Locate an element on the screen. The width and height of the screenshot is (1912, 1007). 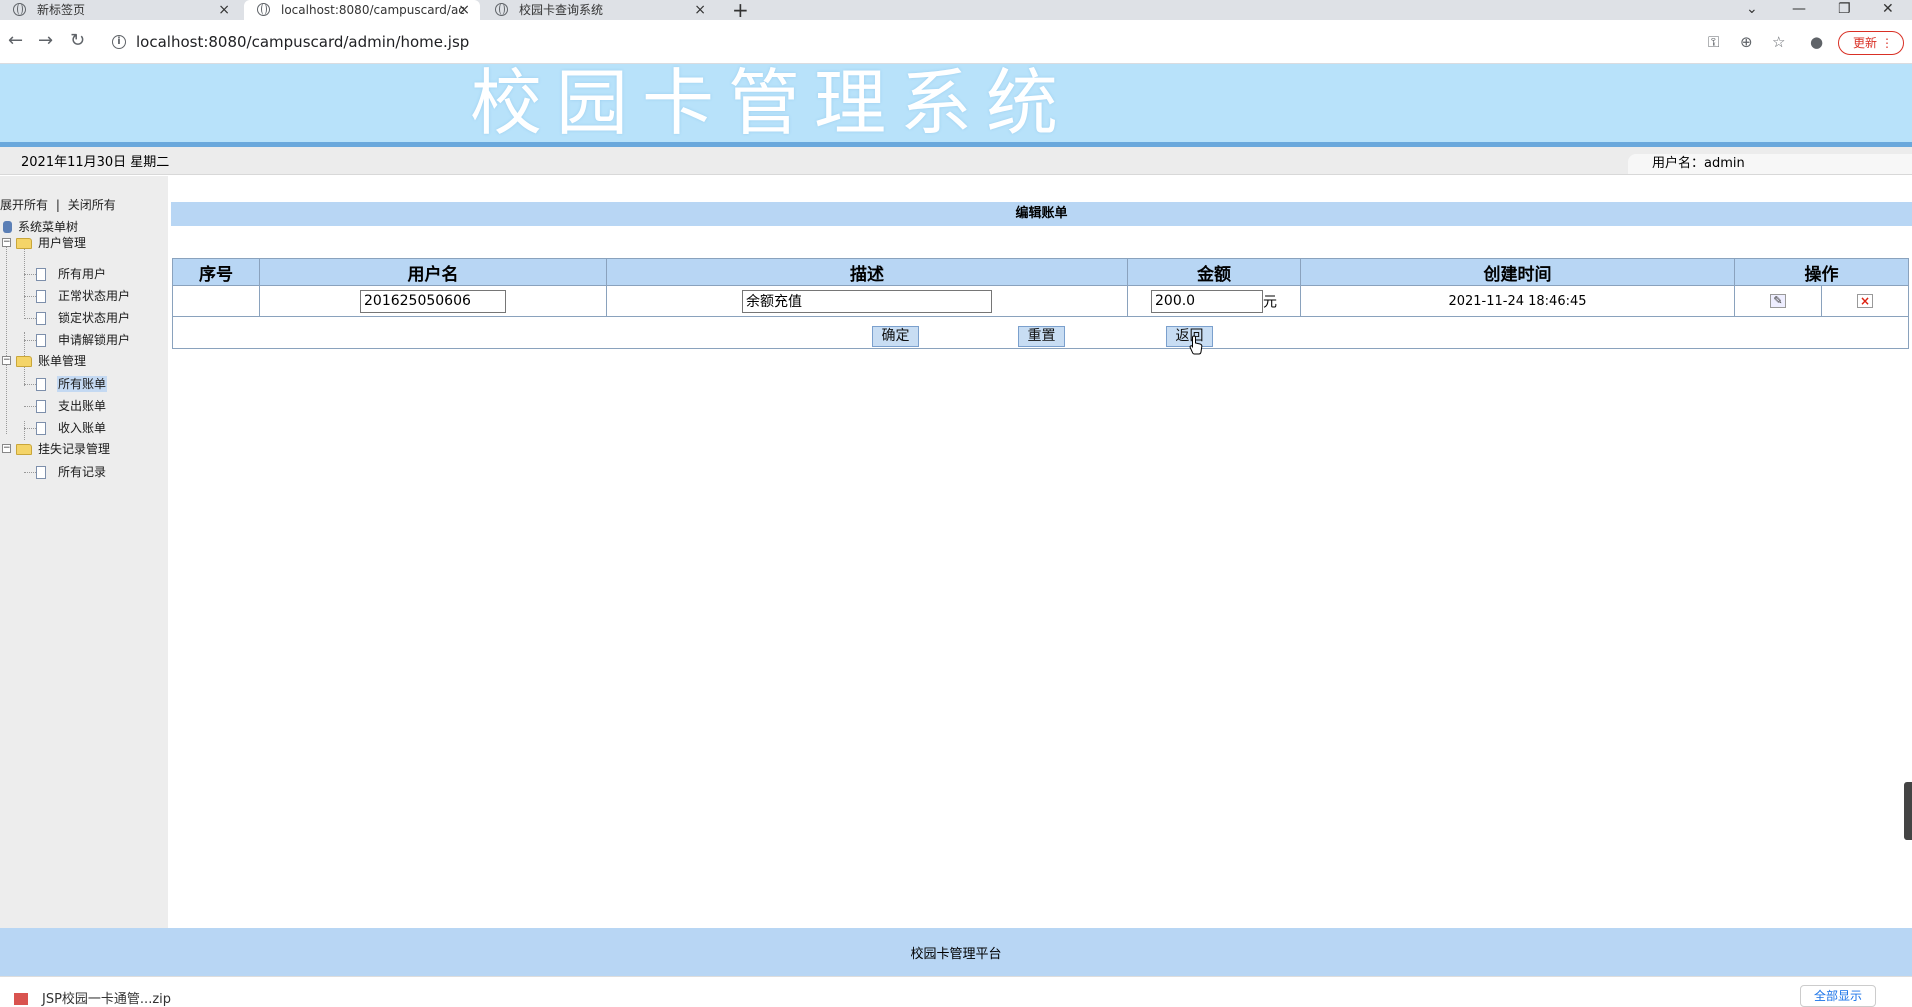
tree-item-all-users: 所有用户 is located at coordinates (82, 274).